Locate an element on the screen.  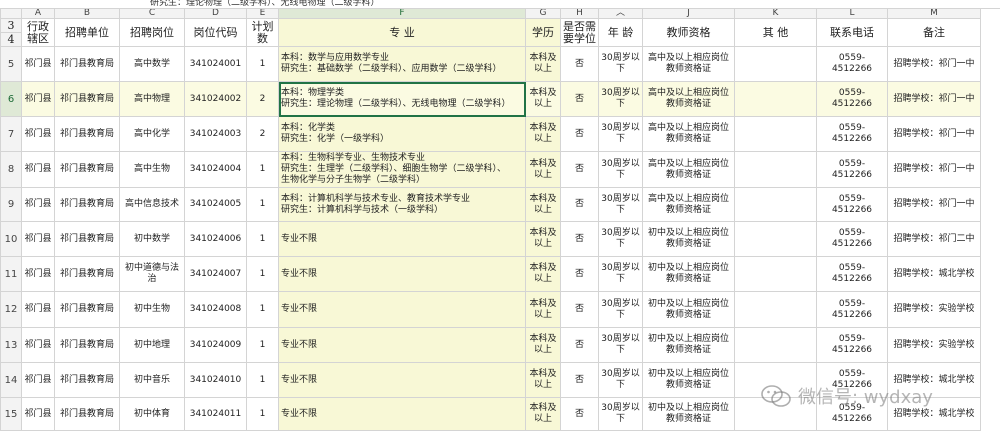
header-age: 年 龄 is located at coordinates (620, 32).